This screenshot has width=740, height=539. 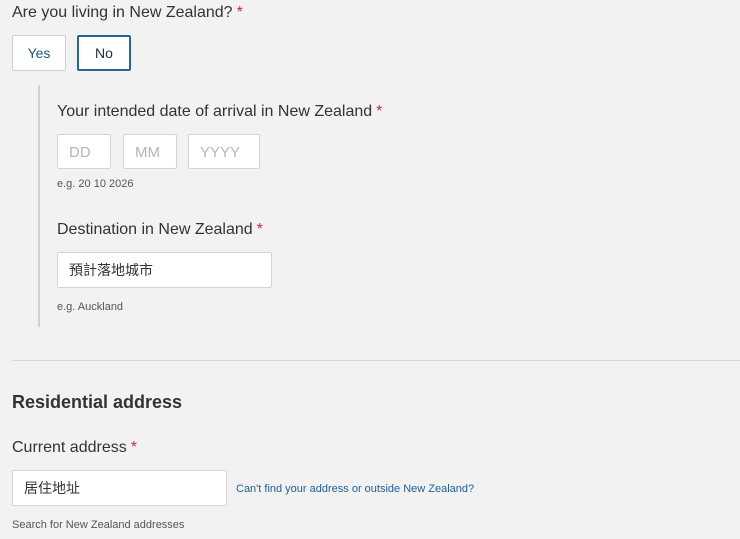 What do you see at coordinates (39, 206) in the screenshot?
I see `conditional-group-border` at bounding box center [39, 206].